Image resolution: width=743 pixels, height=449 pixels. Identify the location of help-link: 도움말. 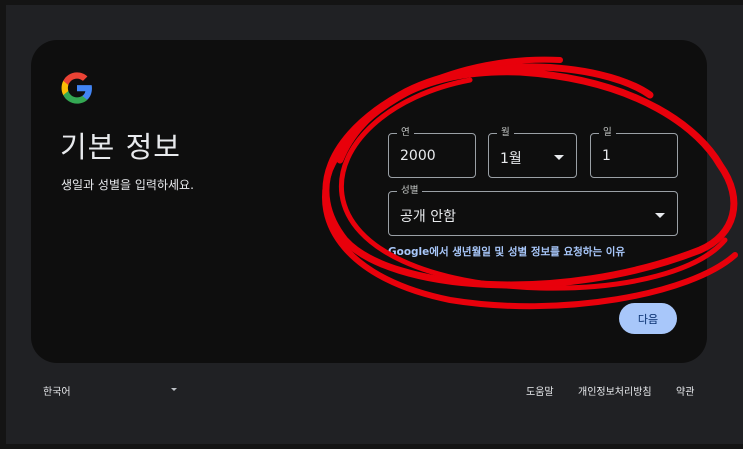
(540, 390).